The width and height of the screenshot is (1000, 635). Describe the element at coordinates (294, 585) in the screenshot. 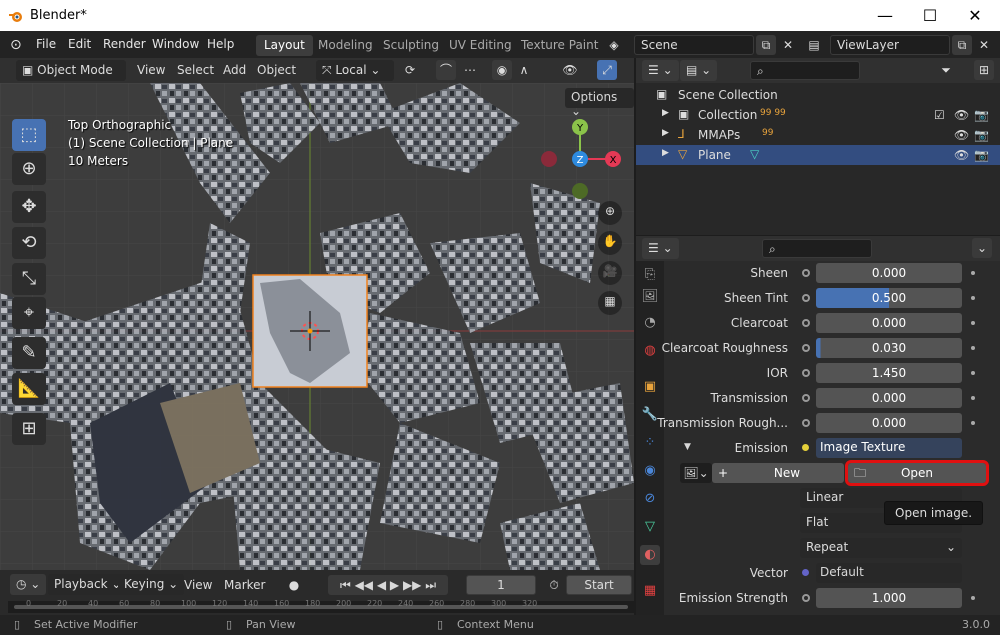

I see `record-icon: ●` at that location.